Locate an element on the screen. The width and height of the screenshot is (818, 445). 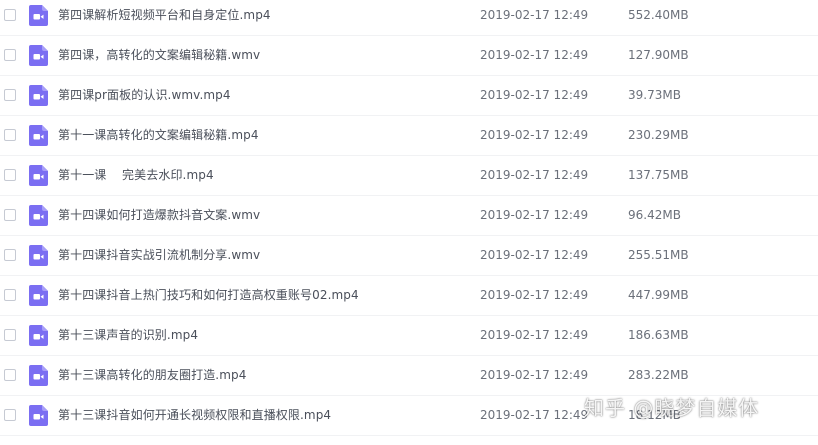
file-name: 第十四课如何打造爆款抖音文案.wmv is located at coordinates (159, 215).